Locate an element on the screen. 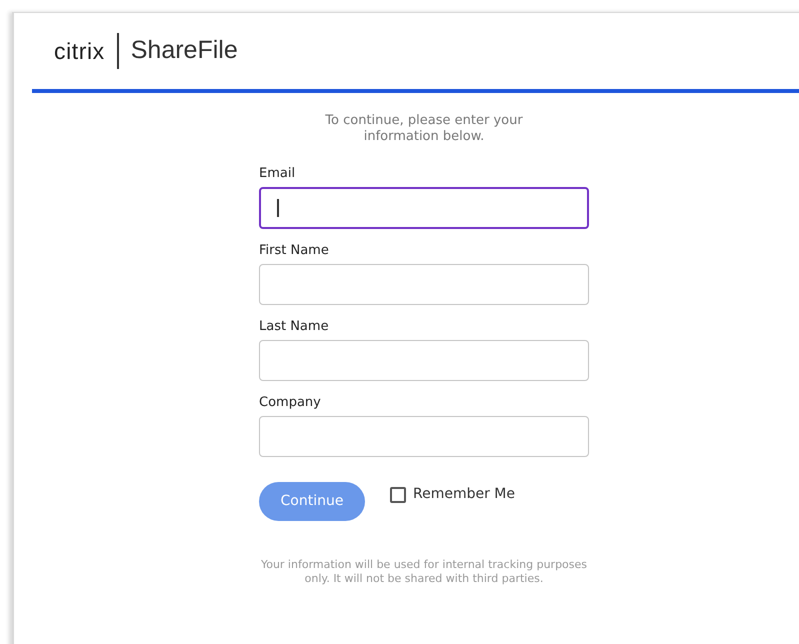 This screenshot has width=799, height=644. field-label: Email is located at coordinates (277, 174).